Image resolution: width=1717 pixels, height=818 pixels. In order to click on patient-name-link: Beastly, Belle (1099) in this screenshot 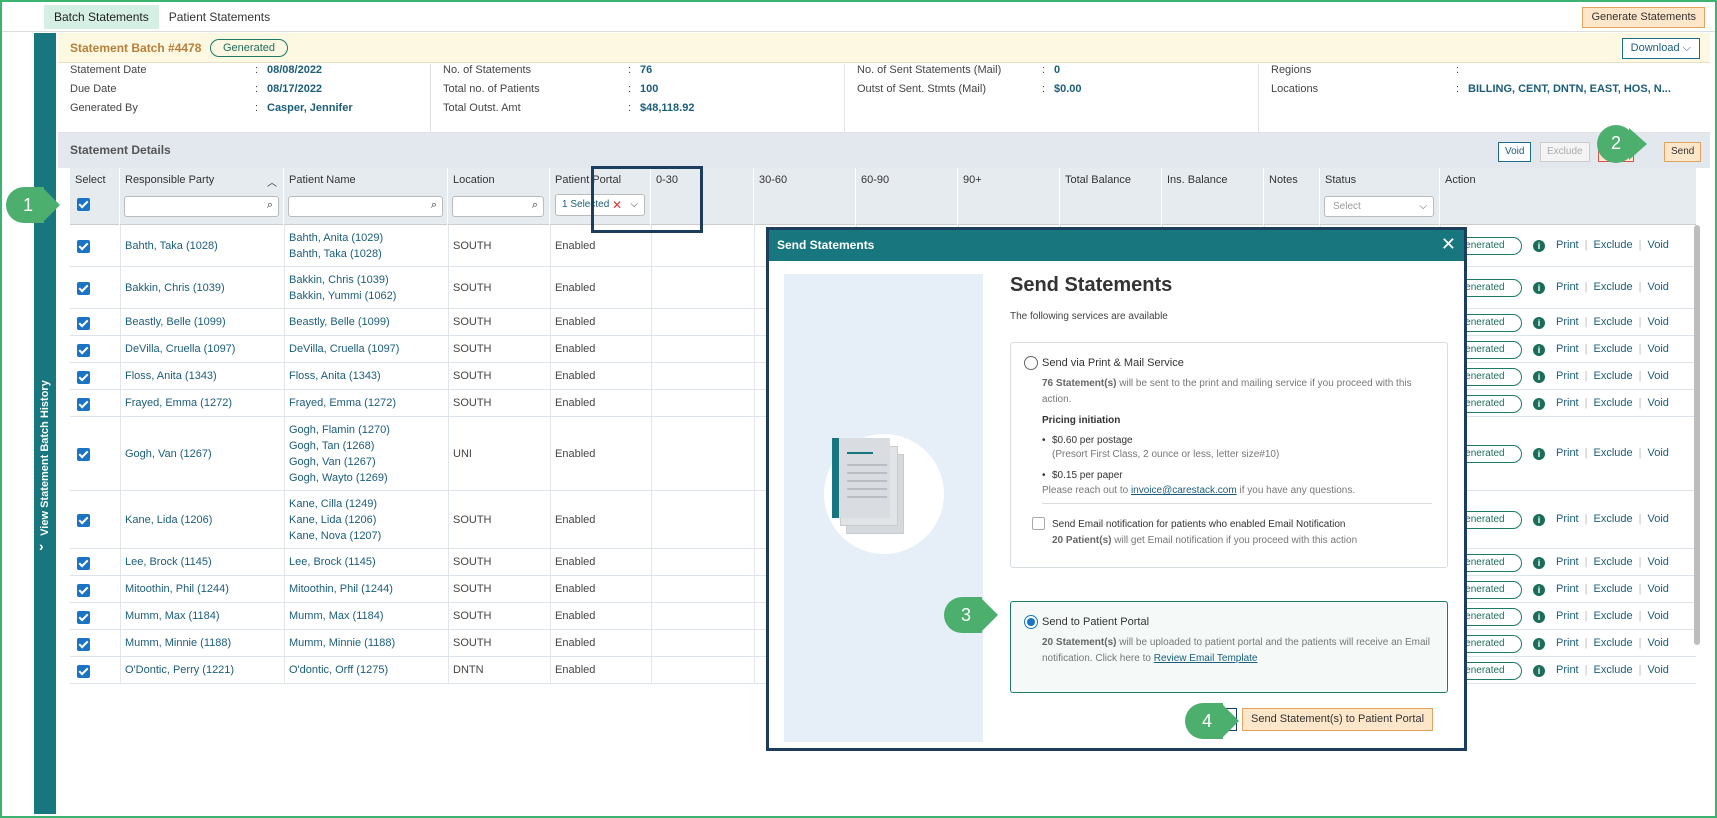, I will do `click(368, 322)`.